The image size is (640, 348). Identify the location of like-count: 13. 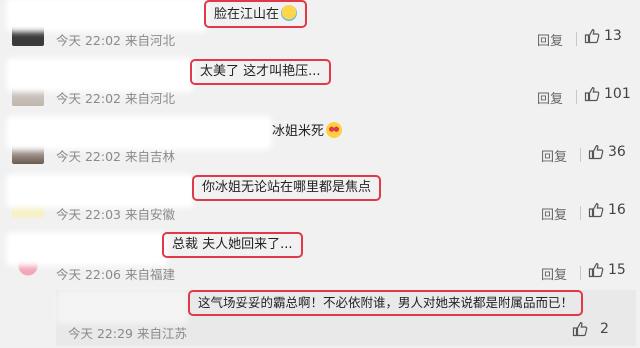
(613, 36).